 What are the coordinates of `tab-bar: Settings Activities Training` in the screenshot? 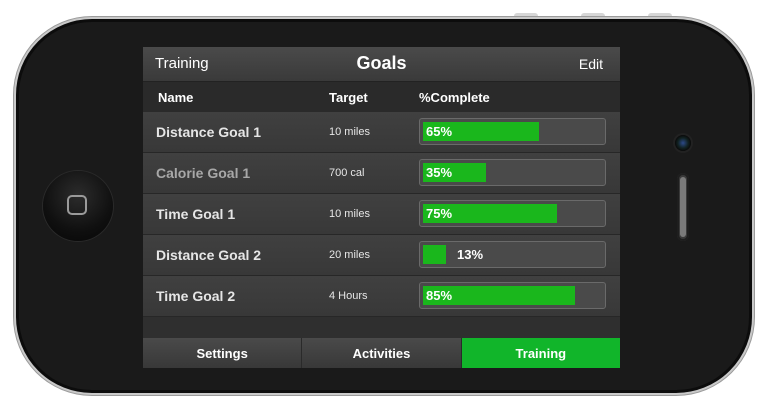 It's located at (381, 353).